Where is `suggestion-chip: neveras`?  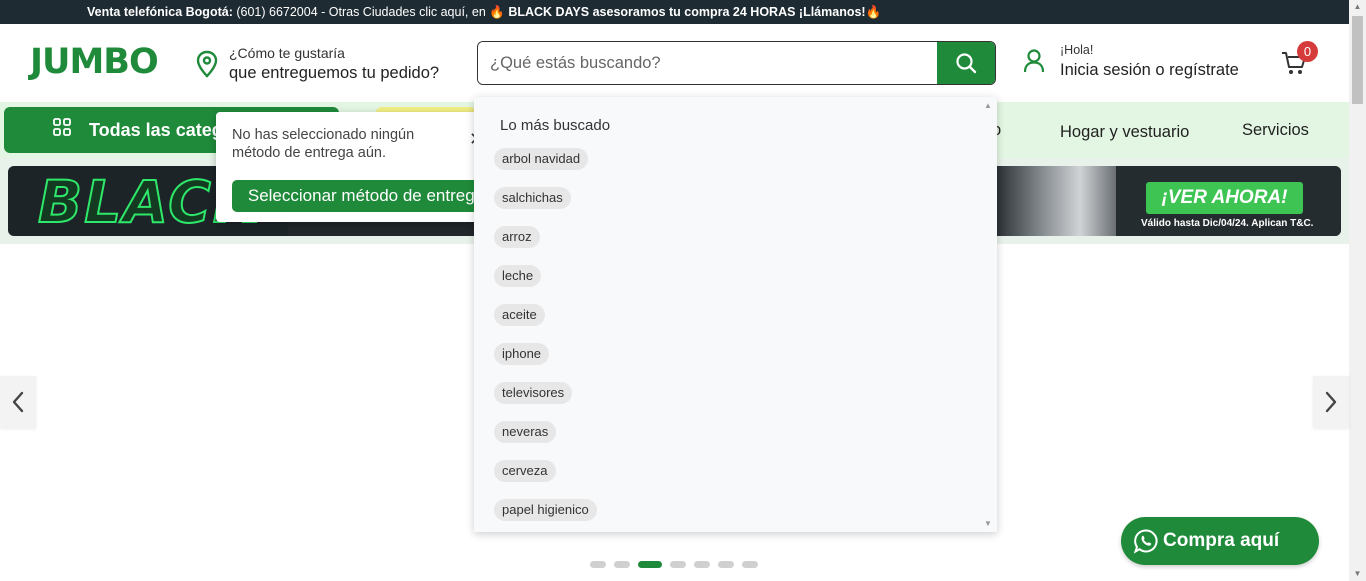 suggestion-chip: neveras is located at coordinates (525, 432).